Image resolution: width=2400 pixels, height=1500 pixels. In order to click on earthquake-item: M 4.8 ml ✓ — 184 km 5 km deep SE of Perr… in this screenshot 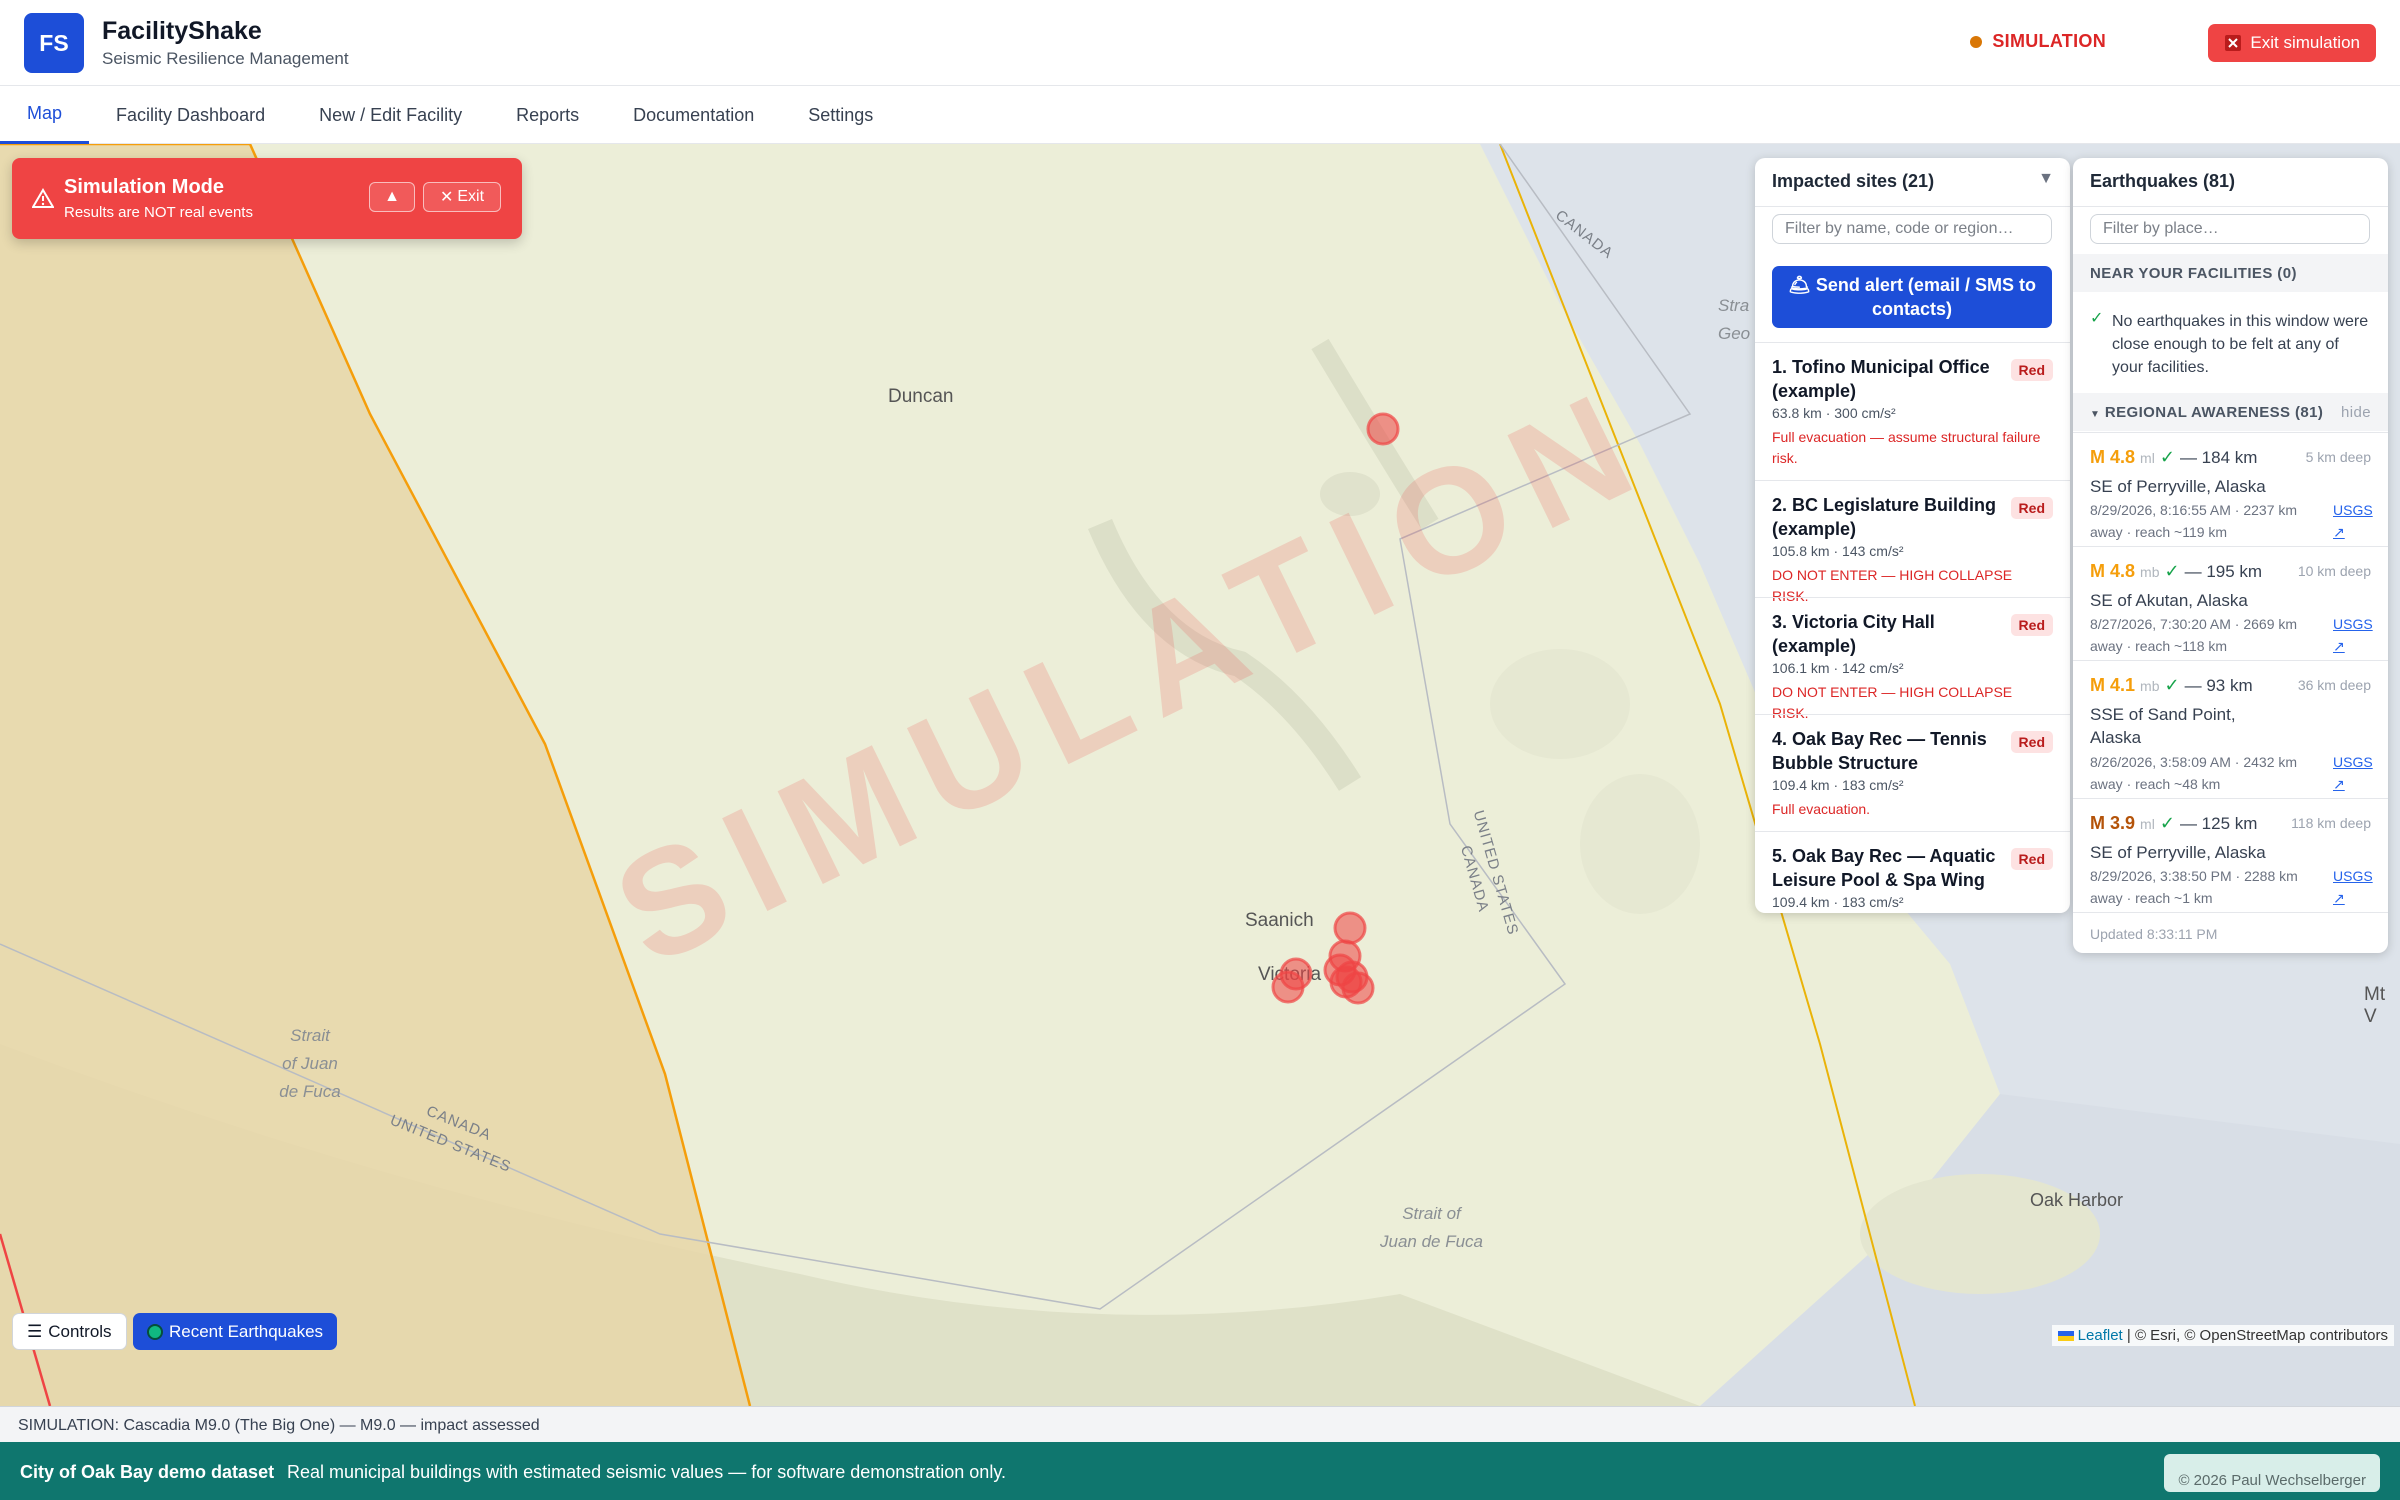, I will do `click(2230, 489)`.